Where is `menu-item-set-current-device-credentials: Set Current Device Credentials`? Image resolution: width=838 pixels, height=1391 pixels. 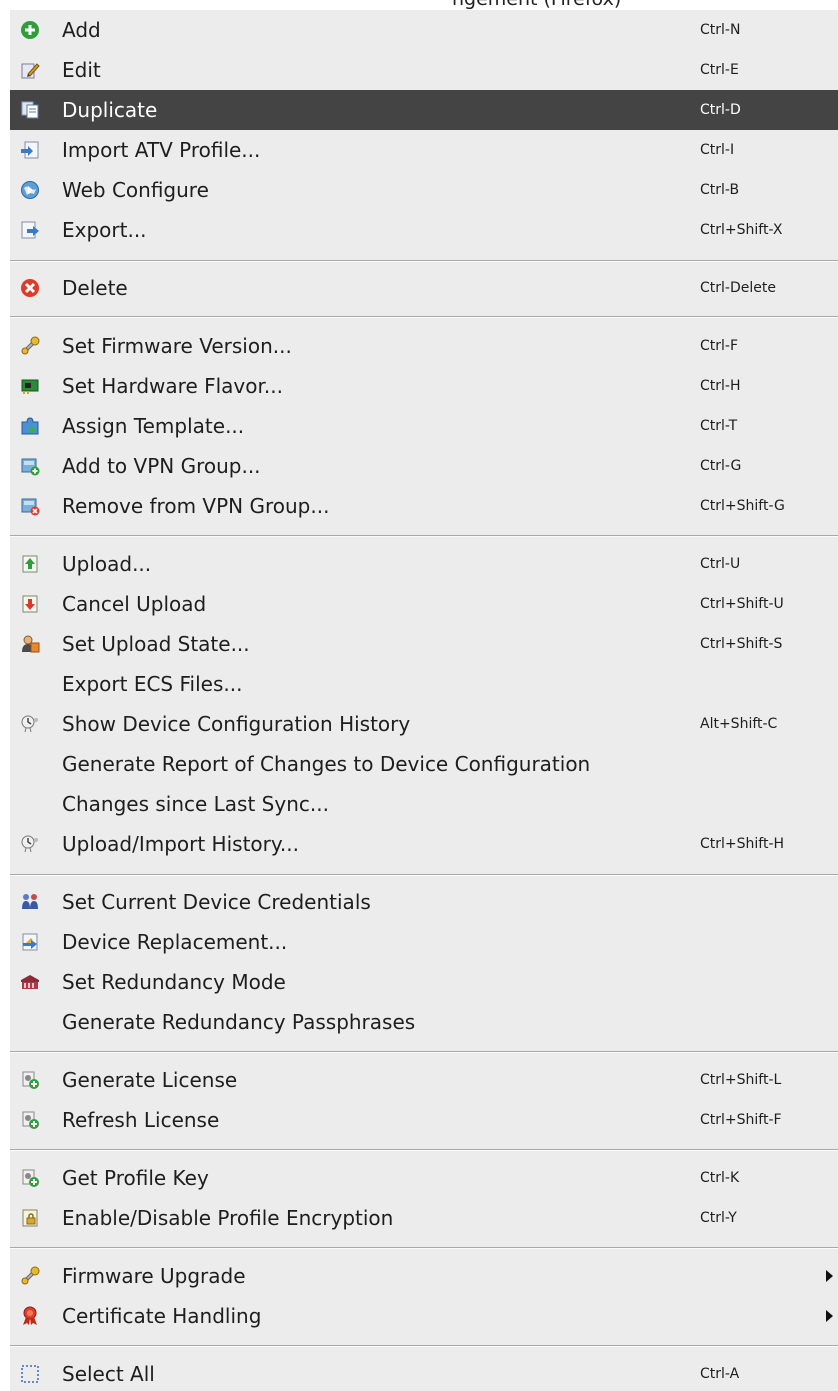 menu-item-set-current-device-credentials: Set Current Device Credentials is located at coordinates (424, 902).